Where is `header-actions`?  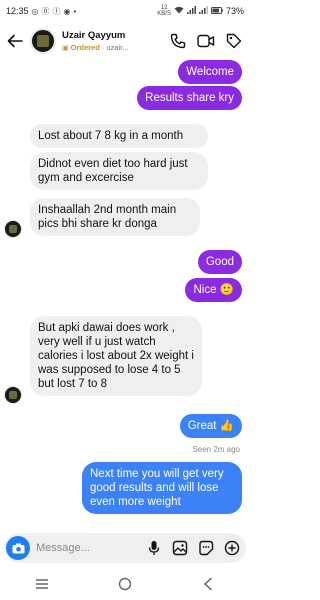 header-actions is located at coordinates (206, 41).